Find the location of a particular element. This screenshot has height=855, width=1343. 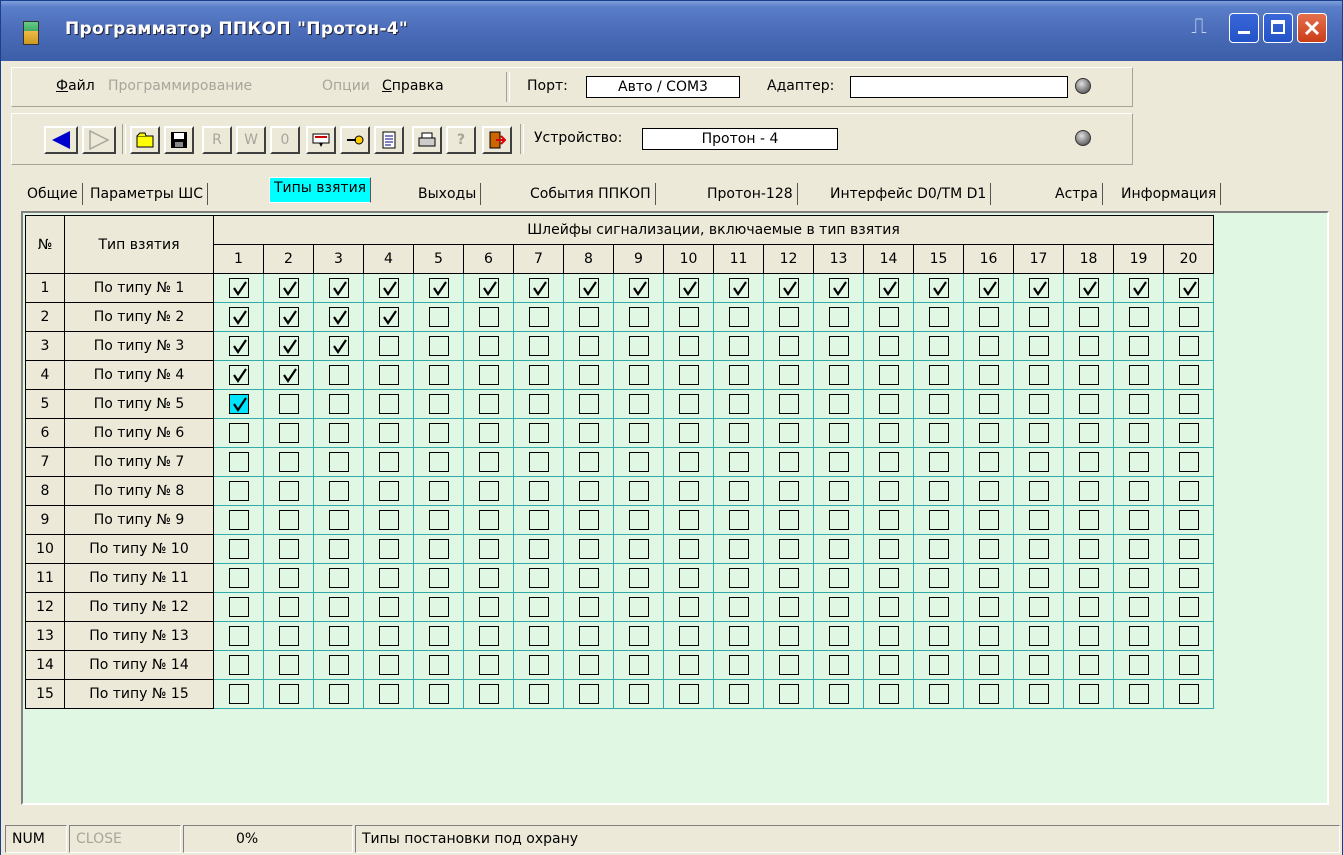

tab-outputs: Выходы is located at coordinates (448, 194).